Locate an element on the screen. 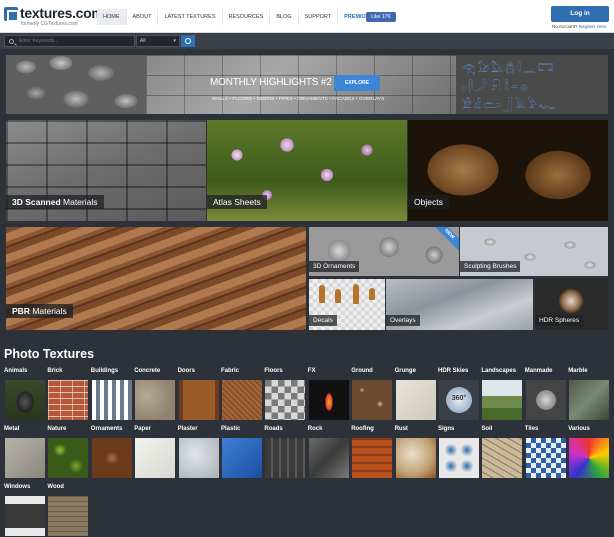 The image size is (614, 537). category-ground: Ground is located at coordinates (372, 394).